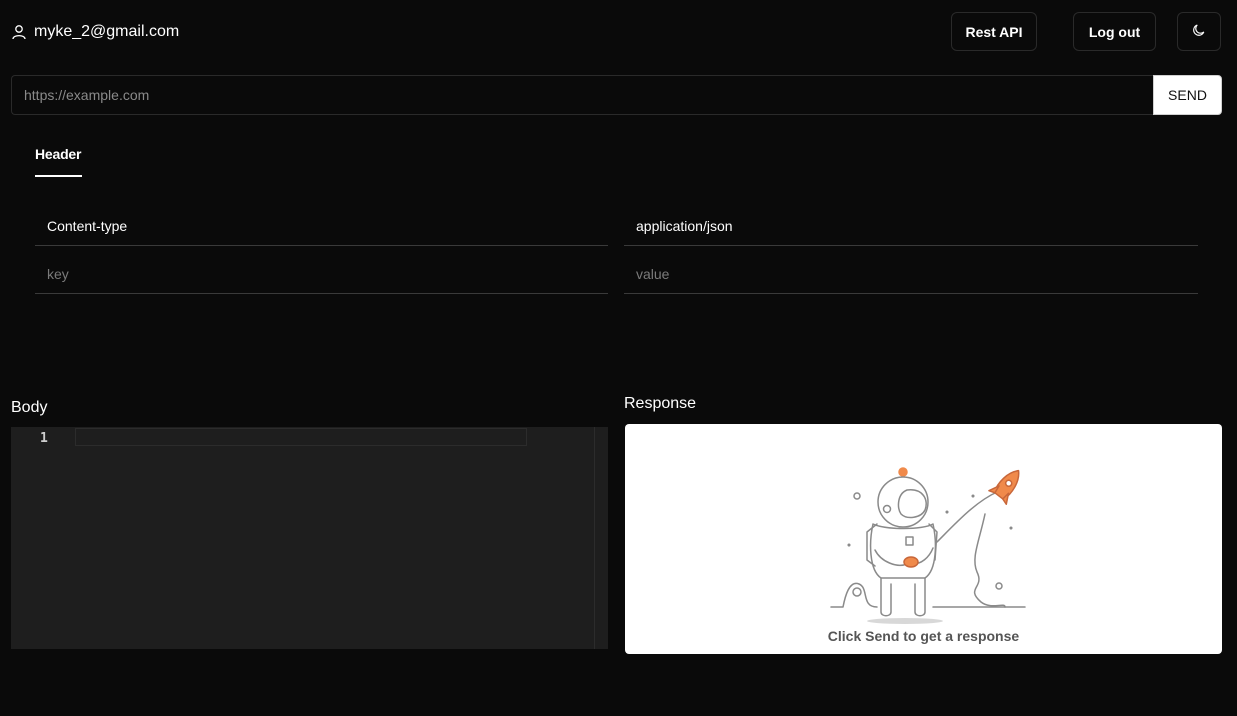 This screenshot has height=716, width=1237. What do you see at coordinates (994, 31) in the screenshot?
I see `rest-api-button: Rest API` at bounding box center [994, 31].